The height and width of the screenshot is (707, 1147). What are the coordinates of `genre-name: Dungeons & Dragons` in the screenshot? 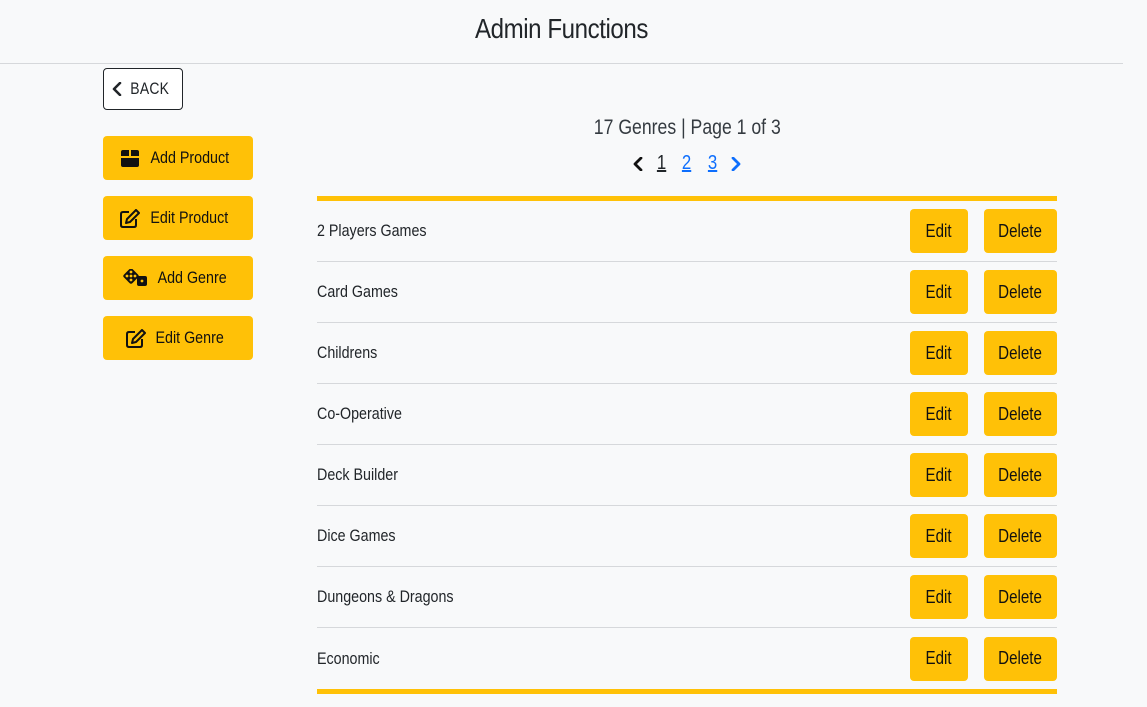 It's located at (385, 596).